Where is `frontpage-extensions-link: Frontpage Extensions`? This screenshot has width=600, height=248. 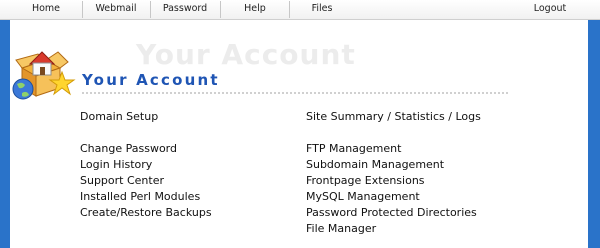 frontpage-extensions-link: Frontpage Extensions is located at coordinates (365, 180).